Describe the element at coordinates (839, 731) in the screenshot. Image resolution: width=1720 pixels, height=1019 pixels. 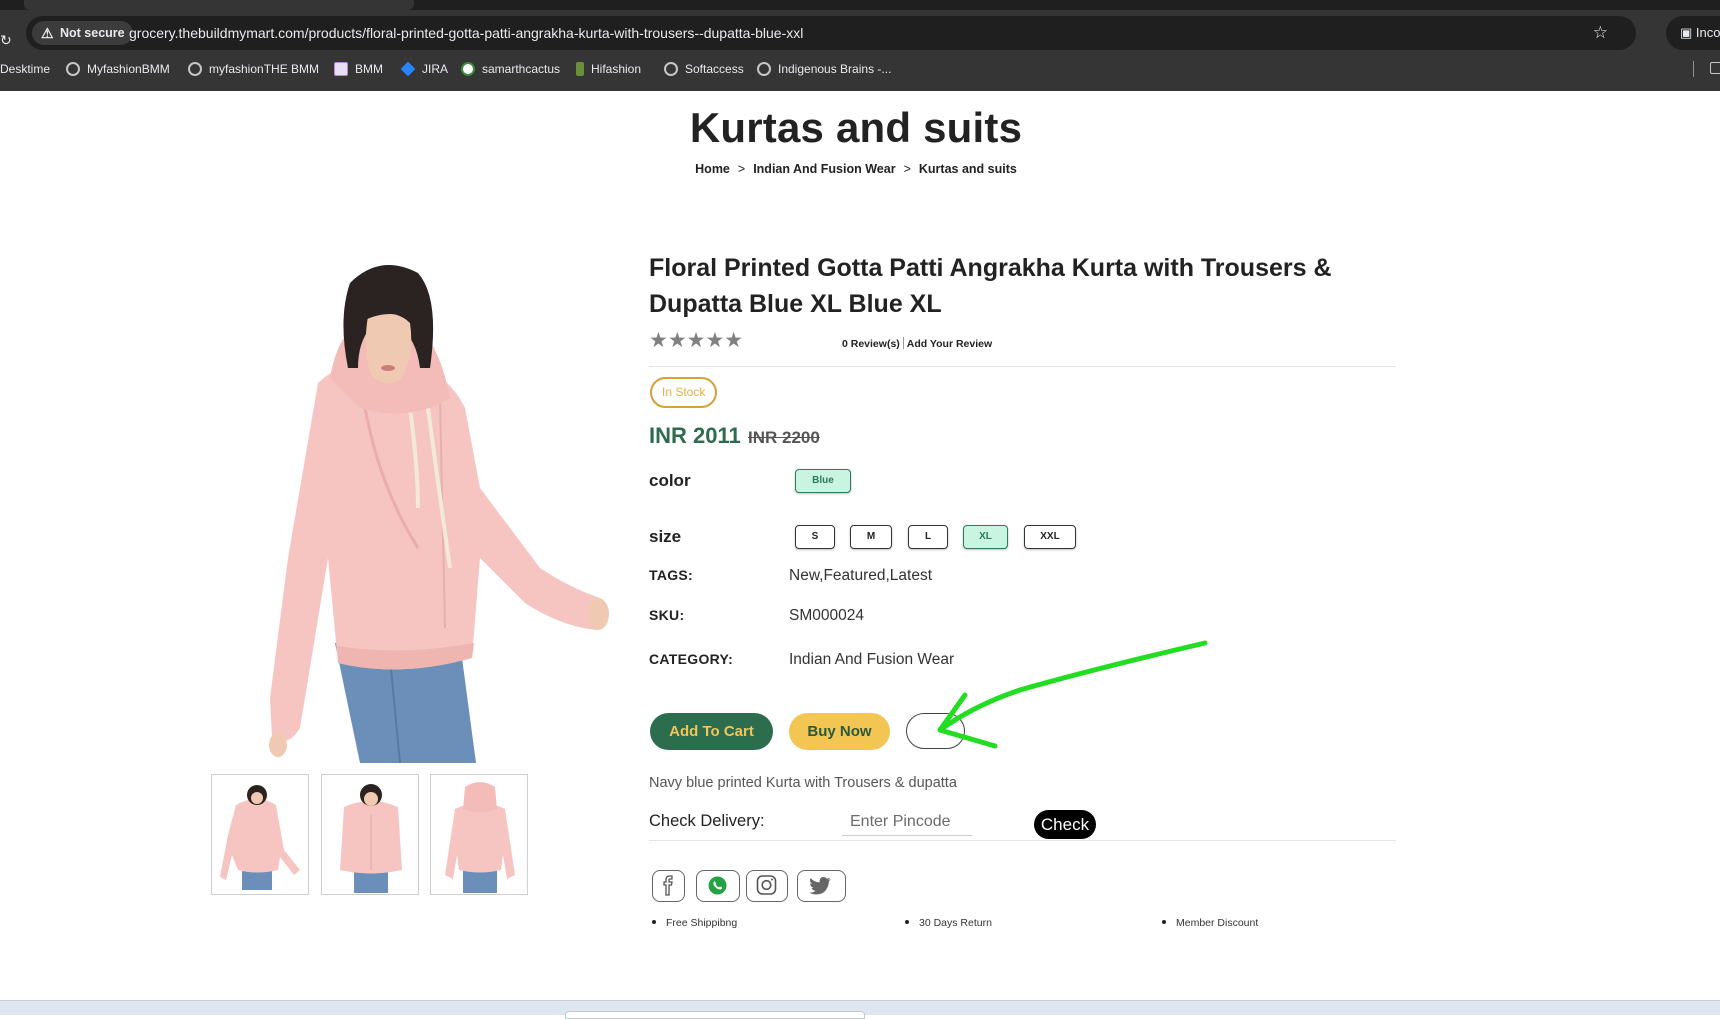
I see `buy-now-button: Buy Now` at that location.